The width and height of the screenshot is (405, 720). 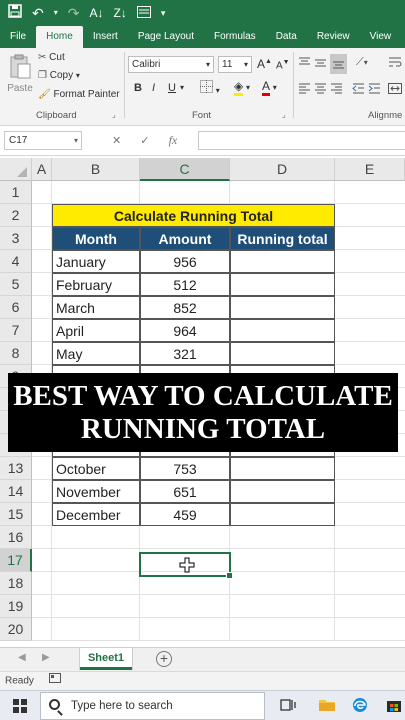 I want to click on decrease-indent-button, so click(x=358, y=90).